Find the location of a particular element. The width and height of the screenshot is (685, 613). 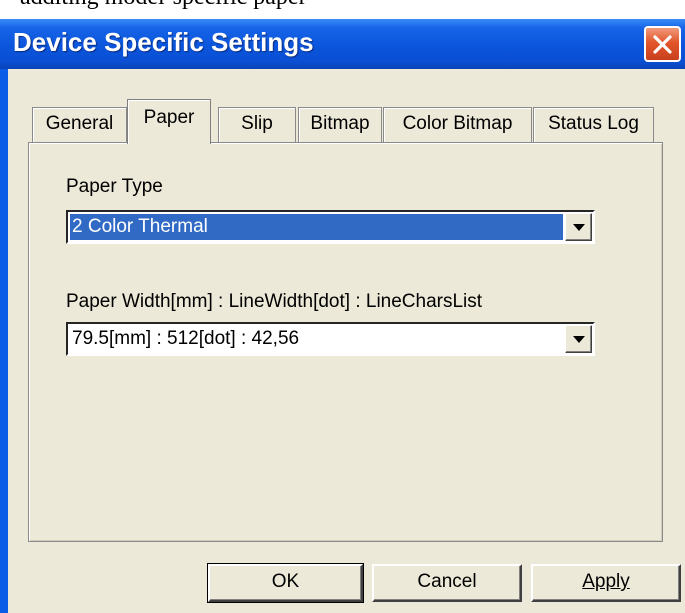

ok-button: OK is located at coordinates (285, 583).